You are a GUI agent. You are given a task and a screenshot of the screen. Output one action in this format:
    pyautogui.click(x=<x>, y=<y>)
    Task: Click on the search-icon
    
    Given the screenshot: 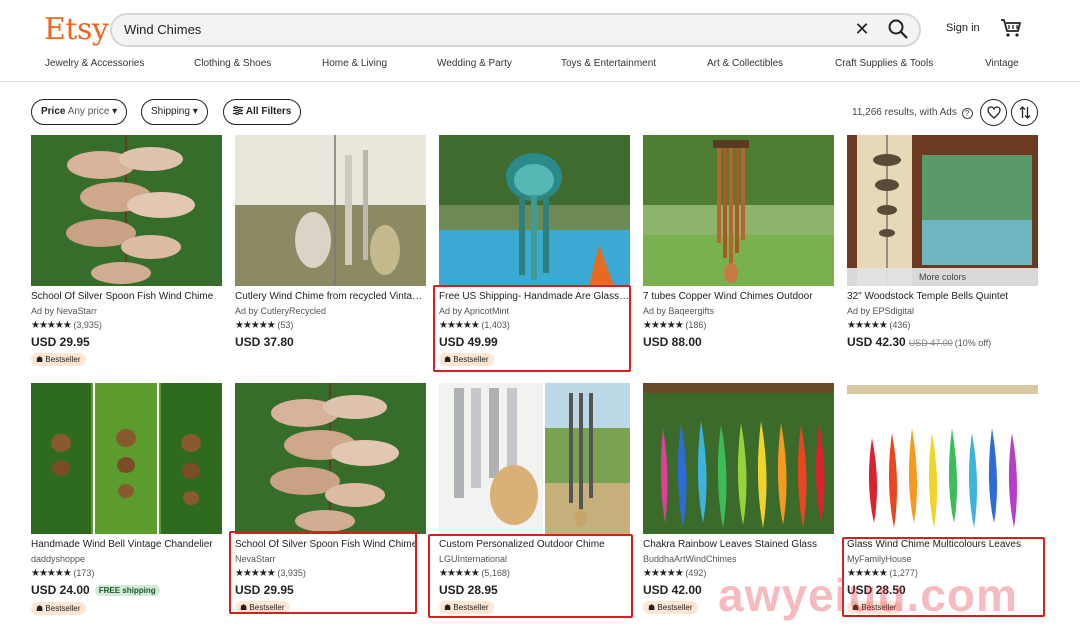 What is the action you would take?
    pyautogui.click(x=898, y=29)
    